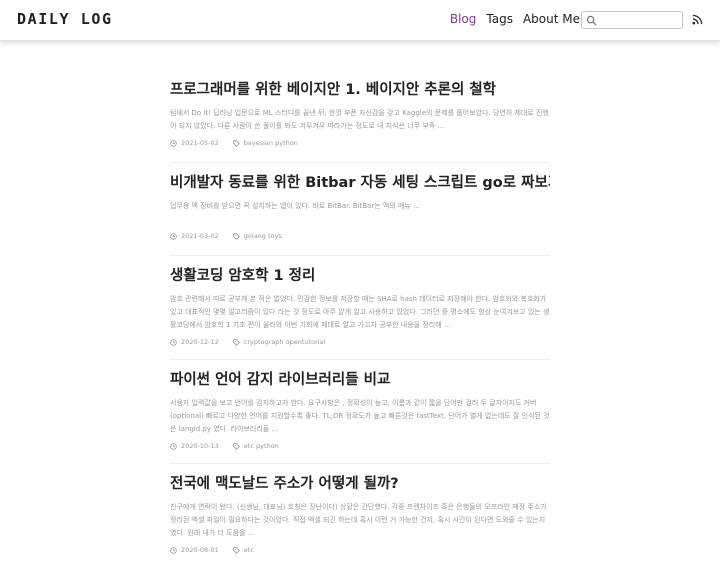 This screenshot has height=584, width=720. What do you see at coordinates (360, 550) in the screenshot?
I see `post-meta: 2020-08-01 etc` at bounding box center [360, 550].